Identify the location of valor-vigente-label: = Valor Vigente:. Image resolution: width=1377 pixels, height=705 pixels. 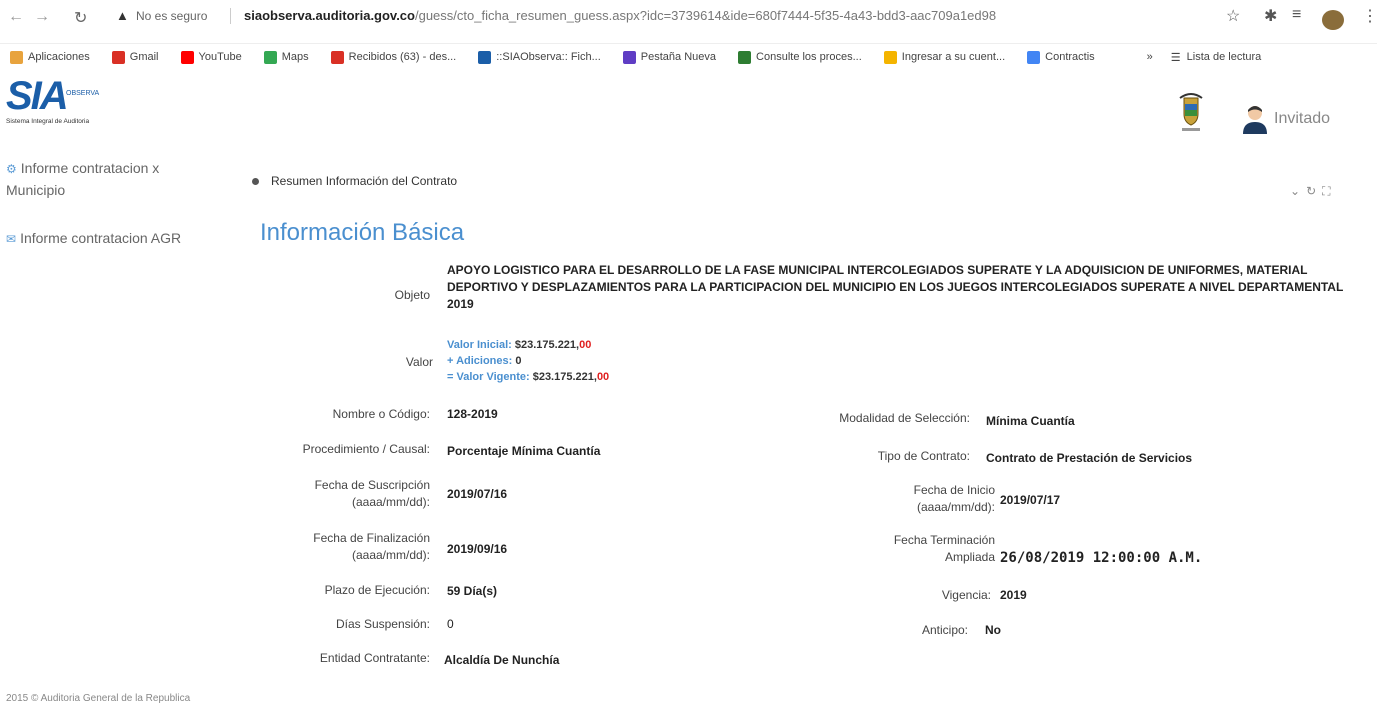
(488, 377).